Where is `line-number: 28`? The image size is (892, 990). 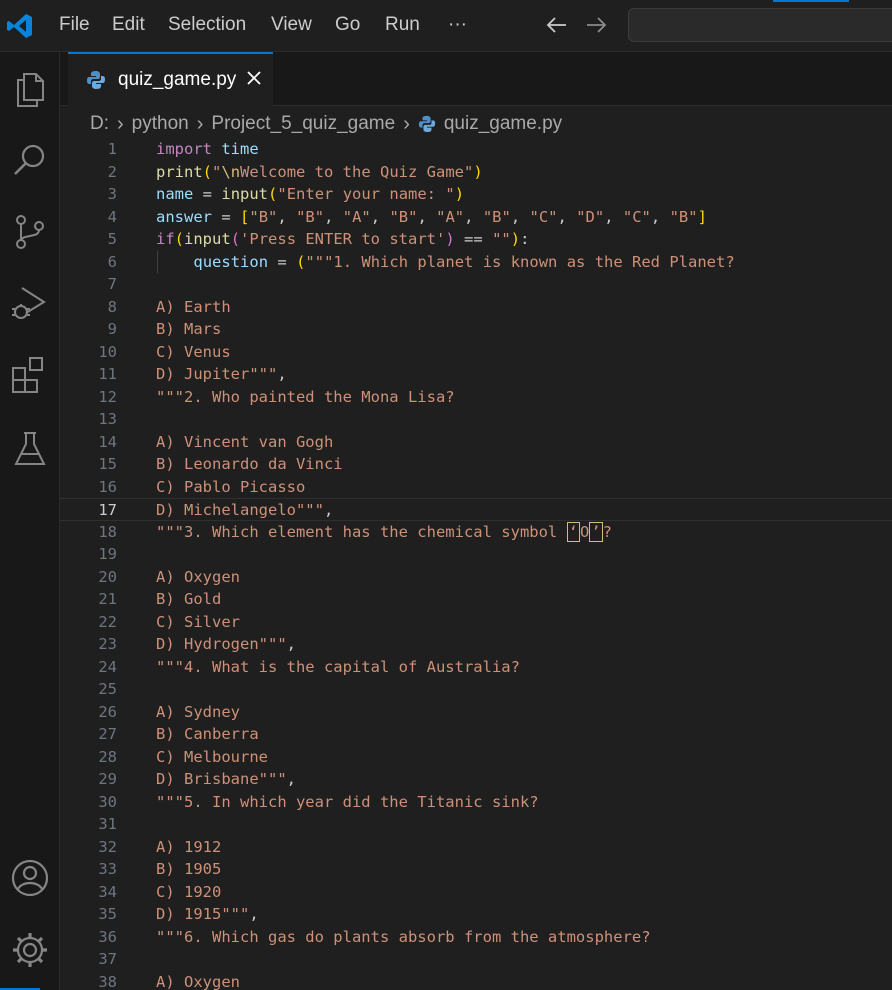
line-number: 28 is located at coordinates (107, 756).